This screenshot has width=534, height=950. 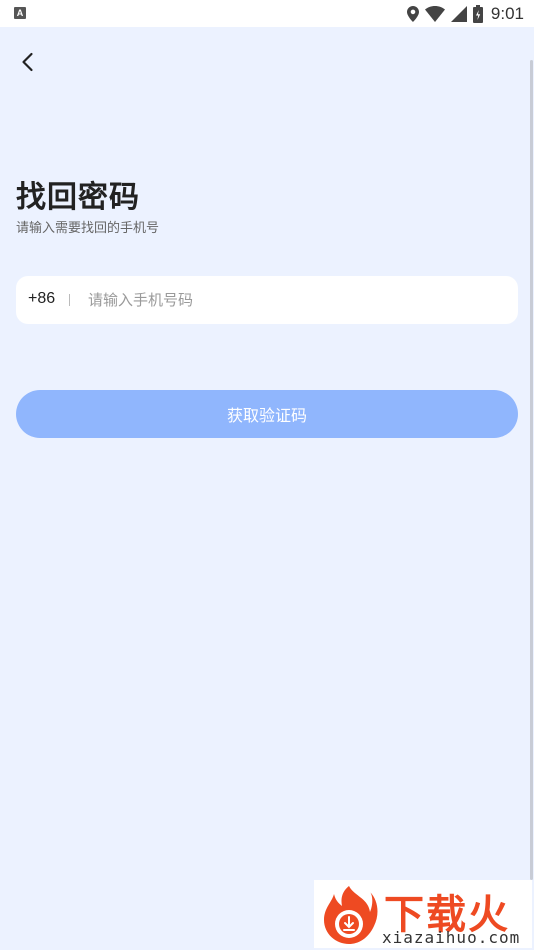 What do you see at coordinates (88, 228) in the screenshot?
I see `page-subtitle: 请输入需要找回的手机号` at bounding box center [88, 228].